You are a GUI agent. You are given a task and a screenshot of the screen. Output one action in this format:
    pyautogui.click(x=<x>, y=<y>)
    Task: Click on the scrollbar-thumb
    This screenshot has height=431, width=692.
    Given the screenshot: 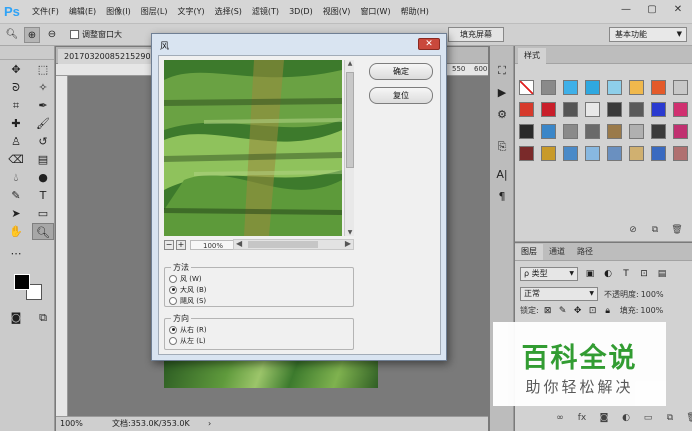 What is the action you would take?
    pyautogui.click(x=283, y=244)
    